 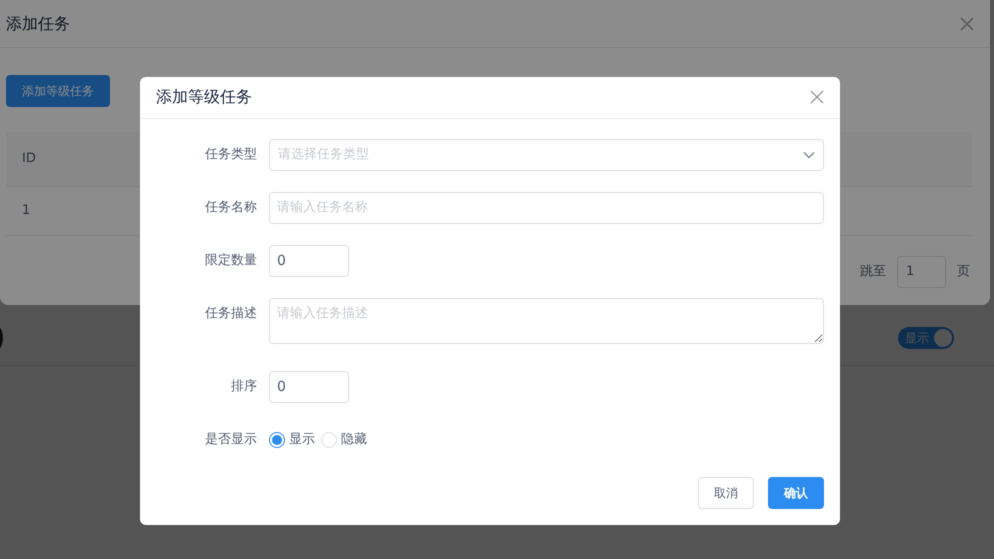 I want to click on field-label: 是否显示, so click(x=231, y=440).